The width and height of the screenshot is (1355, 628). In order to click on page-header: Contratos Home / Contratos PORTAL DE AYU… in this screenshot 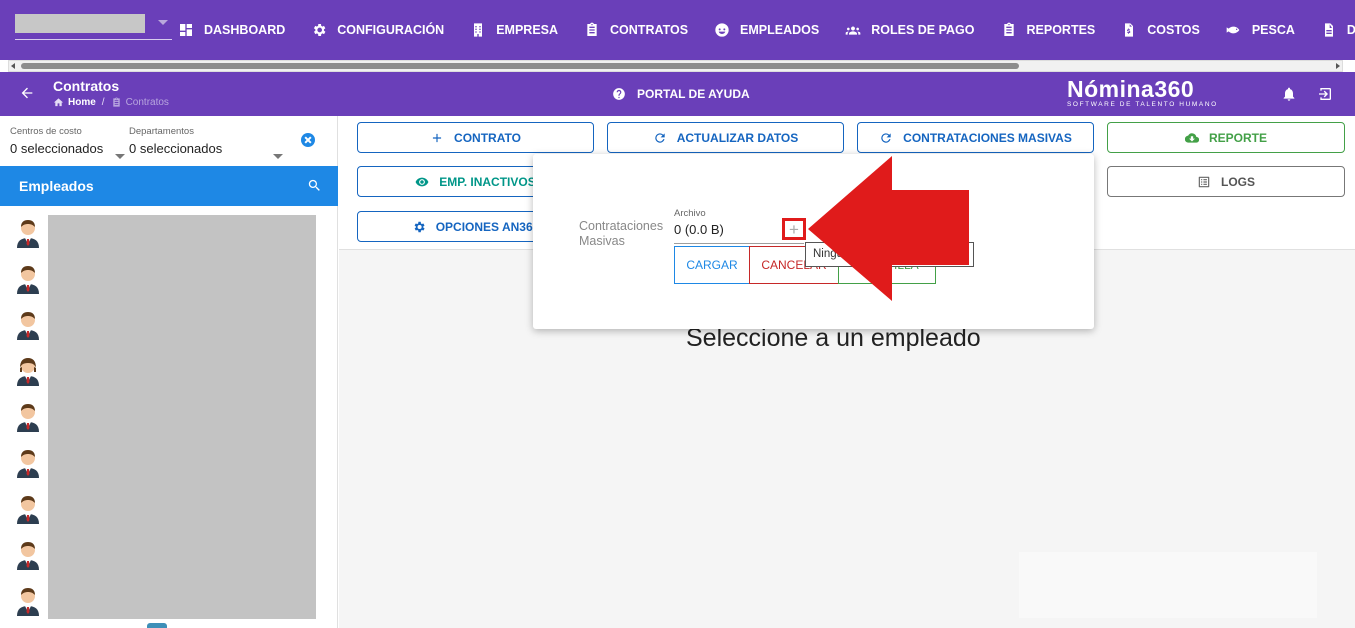, I will do `click(677, 94)`.